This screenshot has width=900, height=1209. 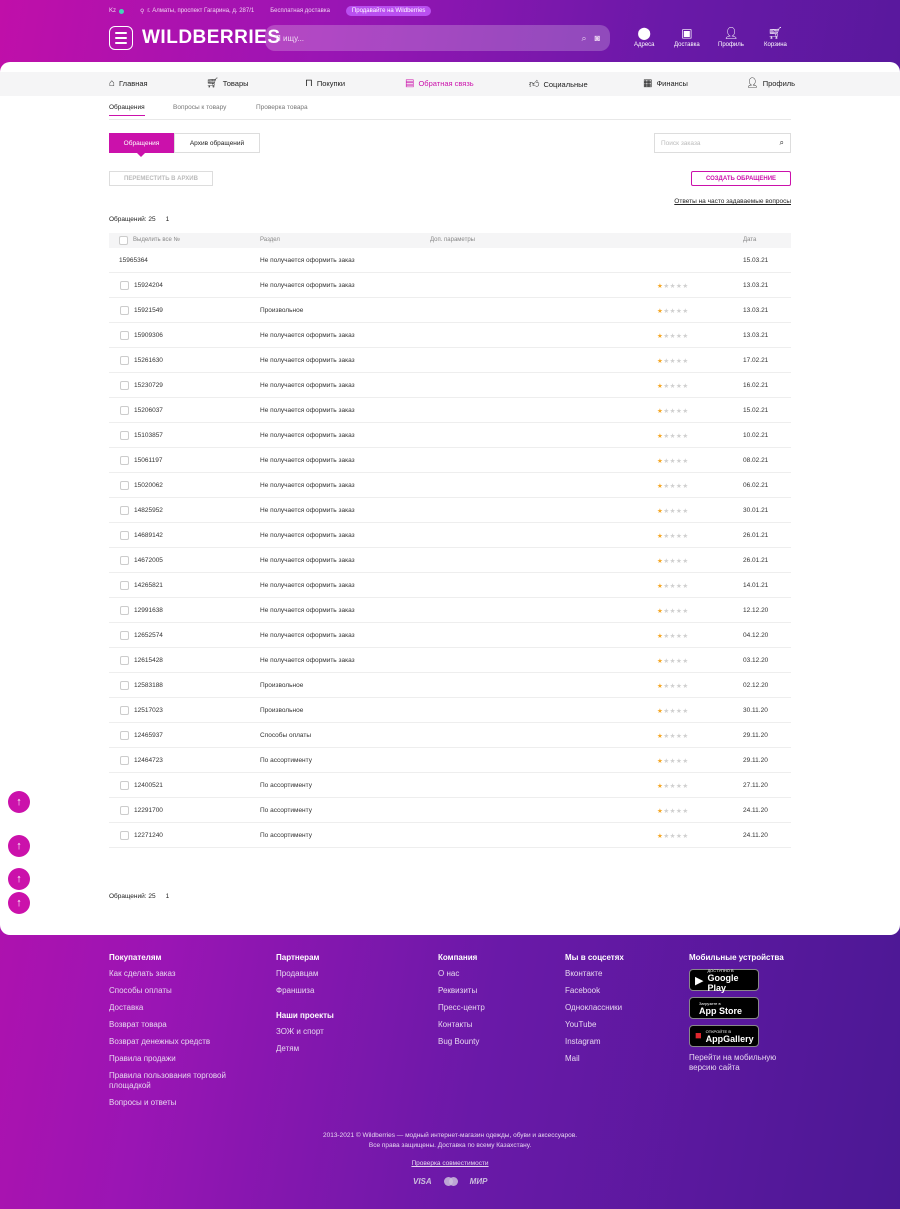 What do you see at coordinates (620, 991) in the screenshot?
I see `footer-link: Facebook` at bounding box center [620, 991].